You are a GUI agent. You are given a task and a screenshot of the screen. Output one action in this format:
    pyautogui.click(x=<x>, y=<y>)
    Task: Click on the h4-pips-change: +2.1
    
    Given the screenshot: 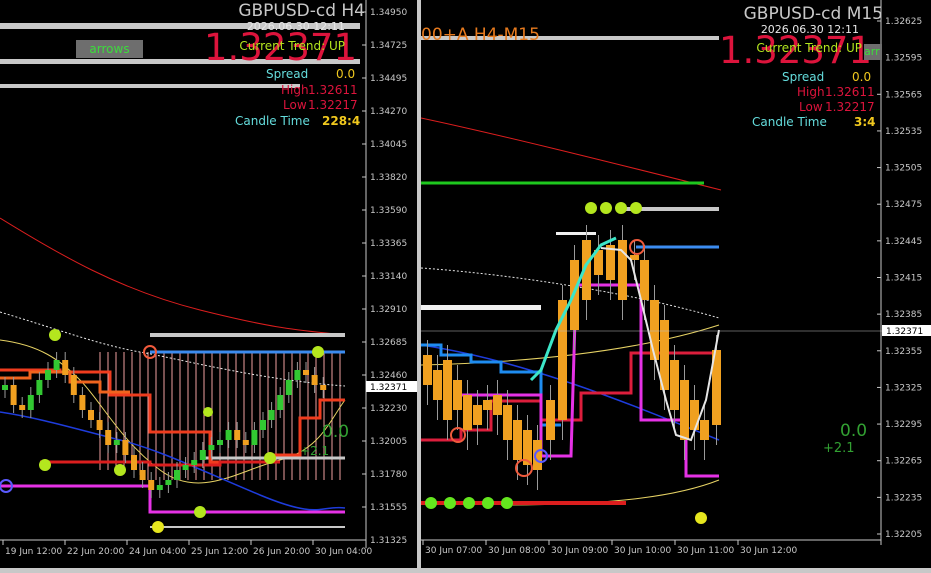 What is the action you would take?
    pyautogui.click(x=314, y=451)
    